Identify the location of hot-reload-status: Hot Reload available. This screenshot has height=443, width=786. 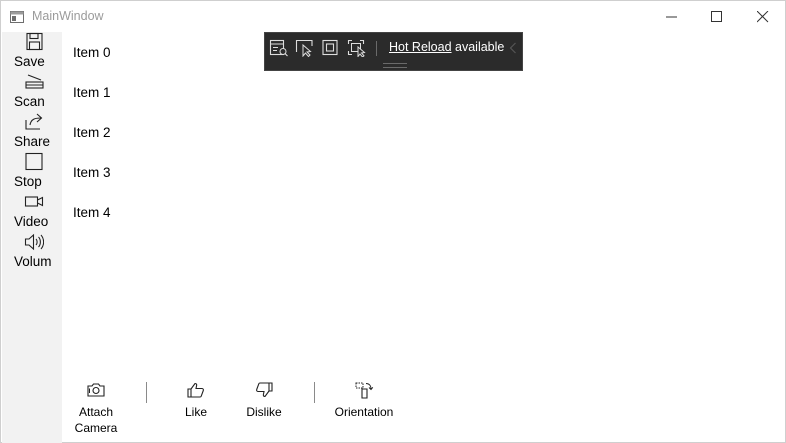
(446, 47).